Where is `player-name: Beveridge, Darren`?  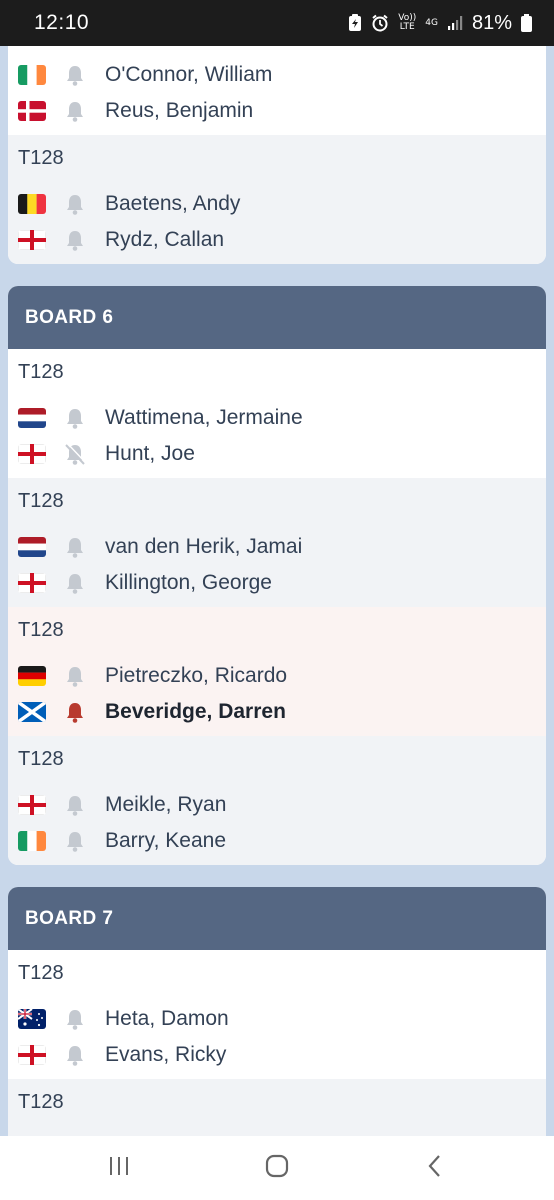
player-name: Beveridge, Darren is located at coordinates (195, 712).